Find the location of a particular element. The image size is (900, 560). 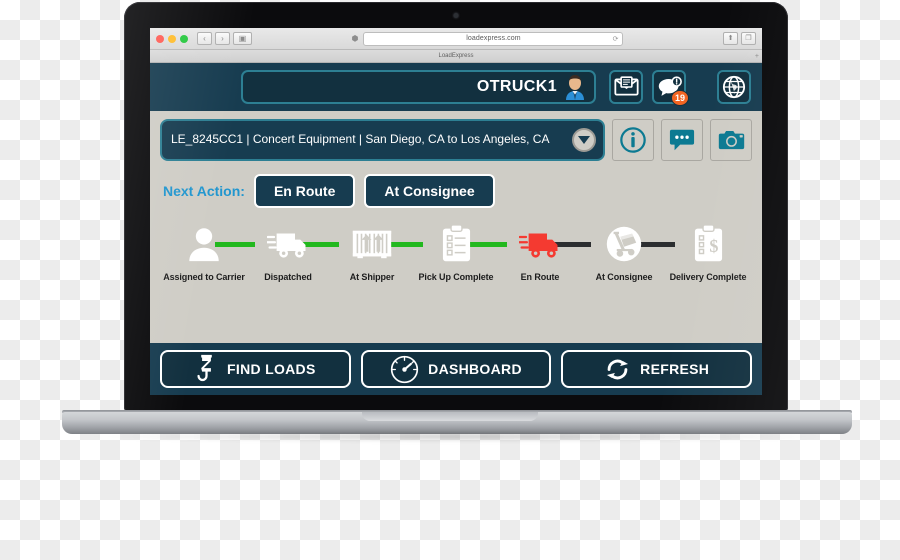

magnet-hook-icon is located at coordinates (204, 368).